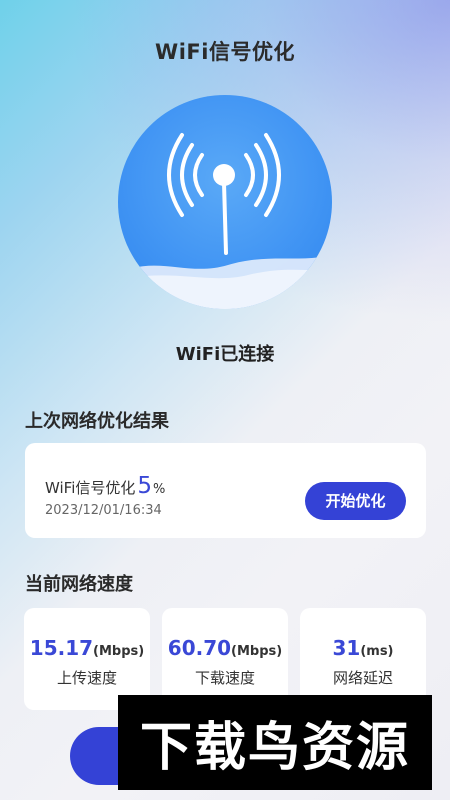 This screenshot has height=800, width=450. Describe the element at coordinates (257, 651) in the screenshot. I see `download-speed-unit: (Mbps)` at that location.